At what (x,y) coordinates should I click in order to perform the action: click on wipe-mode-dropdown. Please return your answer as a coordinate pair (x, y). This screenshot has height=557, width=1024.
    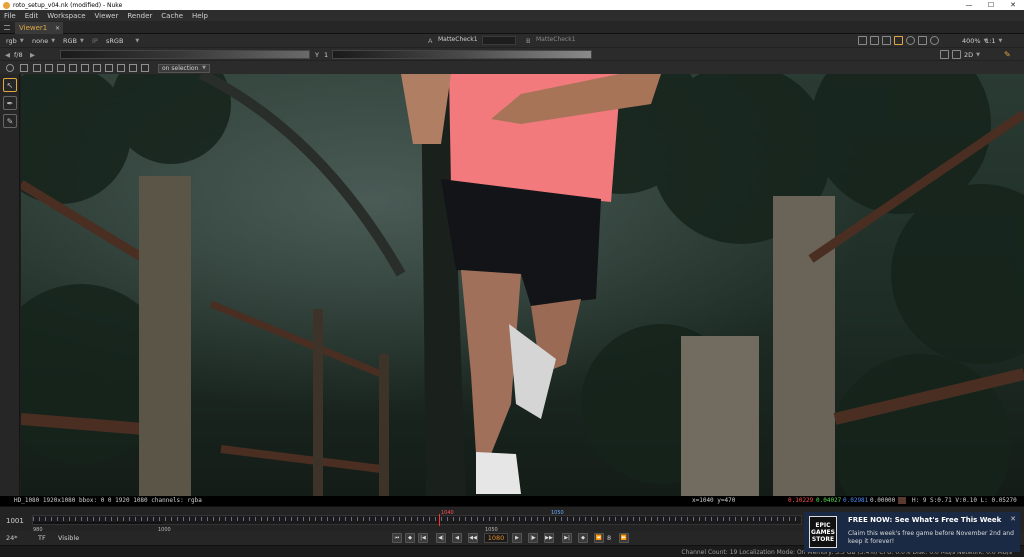
    Looking at the image, I should click on (499, 40).